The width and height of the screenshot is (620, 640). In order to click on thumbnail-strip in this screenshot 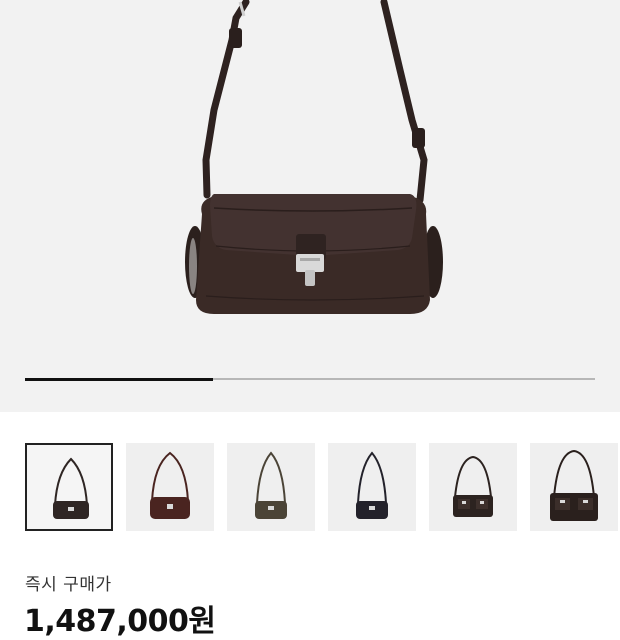, I will do `click(310, 488)`.